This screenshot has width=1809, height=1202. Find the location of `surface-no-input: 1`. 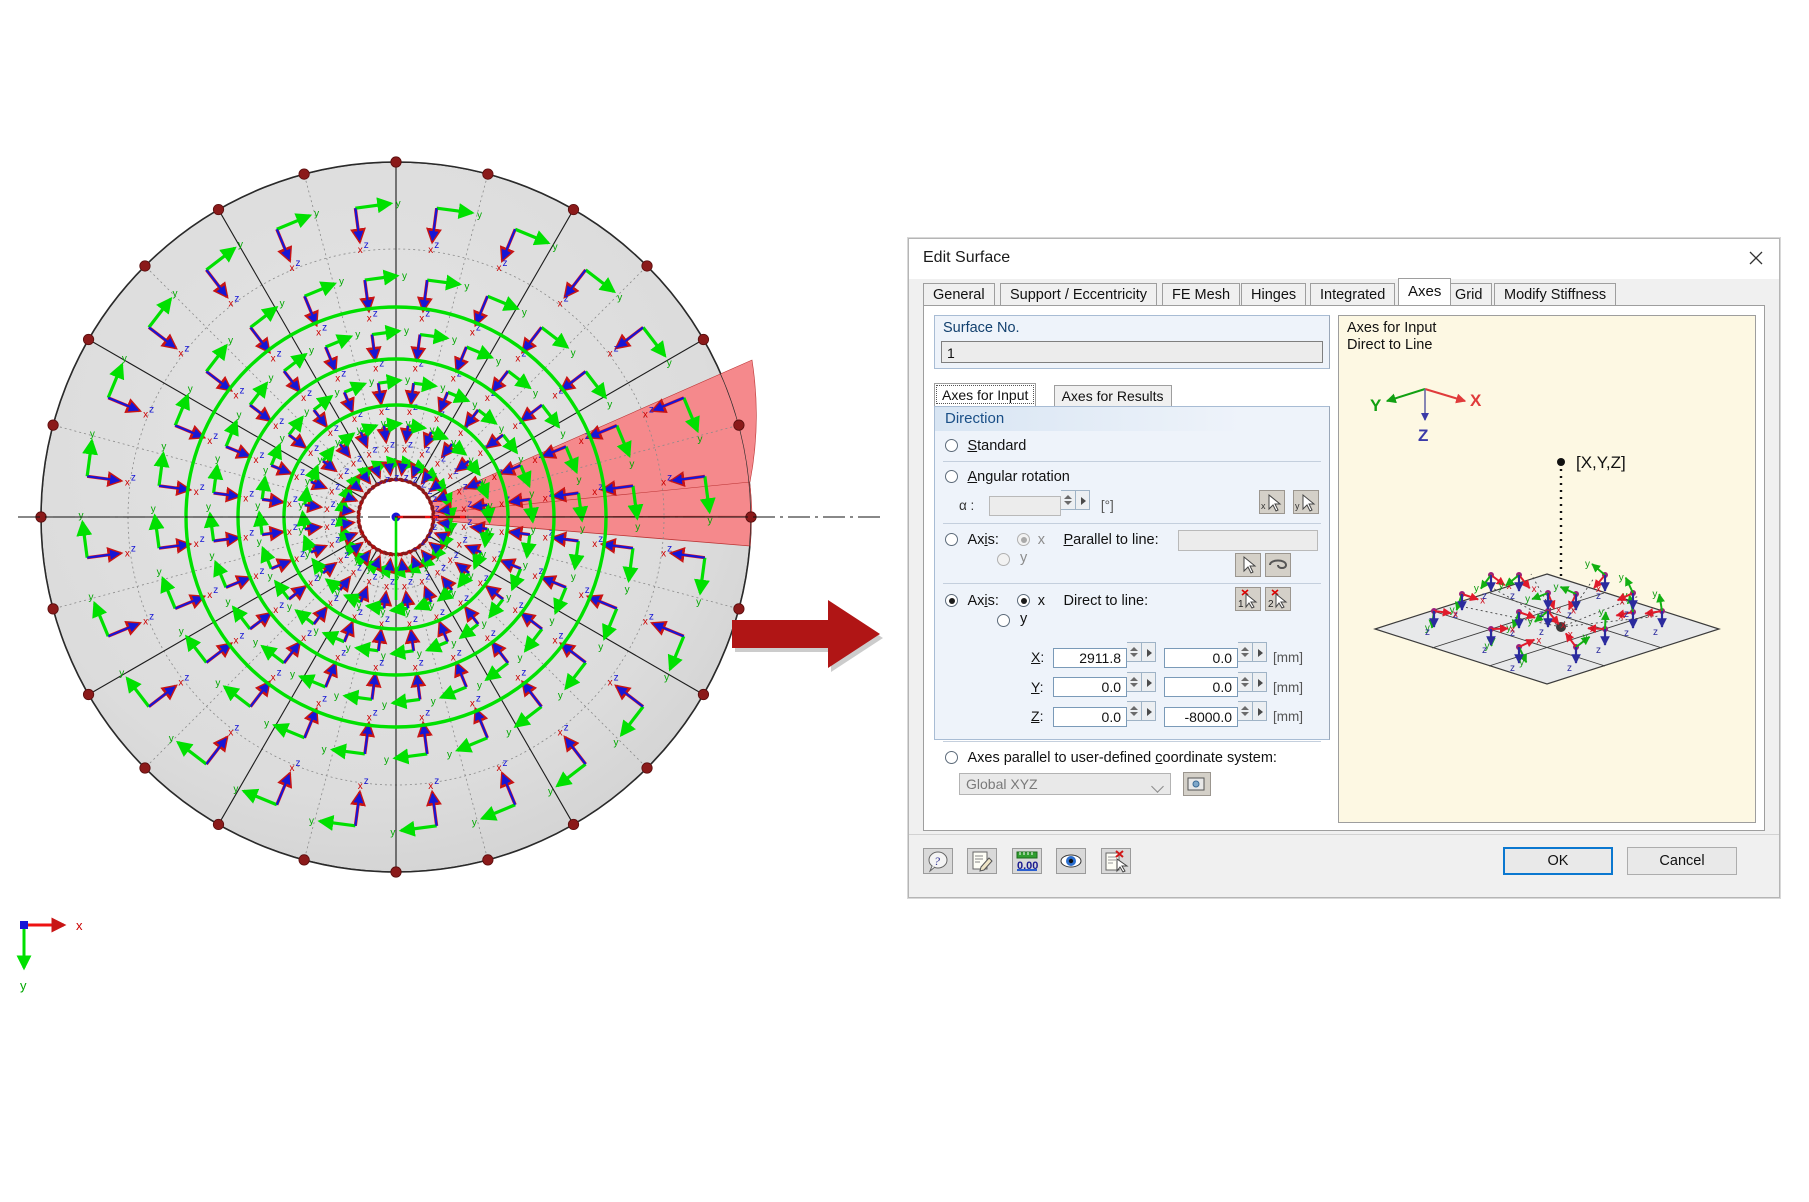

surface-no-input: 1 is located at coordinates (1132, 352).